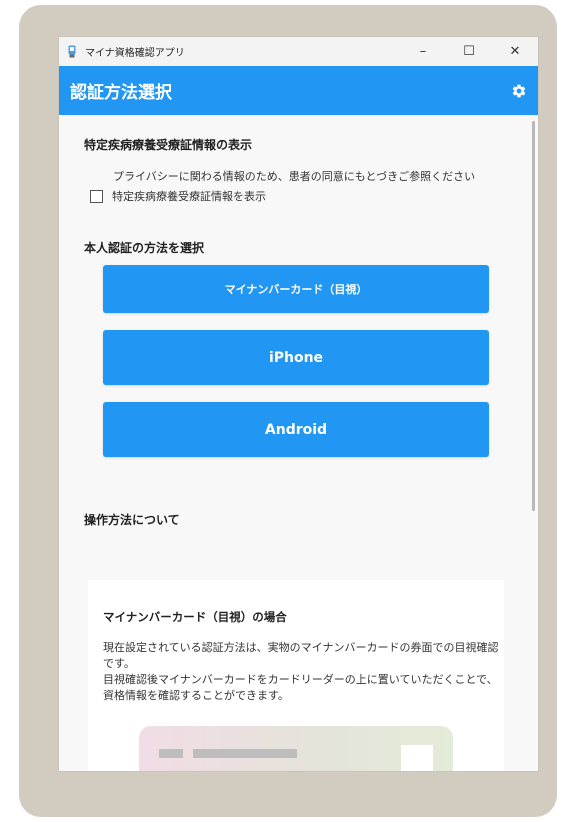  Describe the element at coordinates (96, 196) in the screenshot. I see `special-disease-checkbox` at that location.